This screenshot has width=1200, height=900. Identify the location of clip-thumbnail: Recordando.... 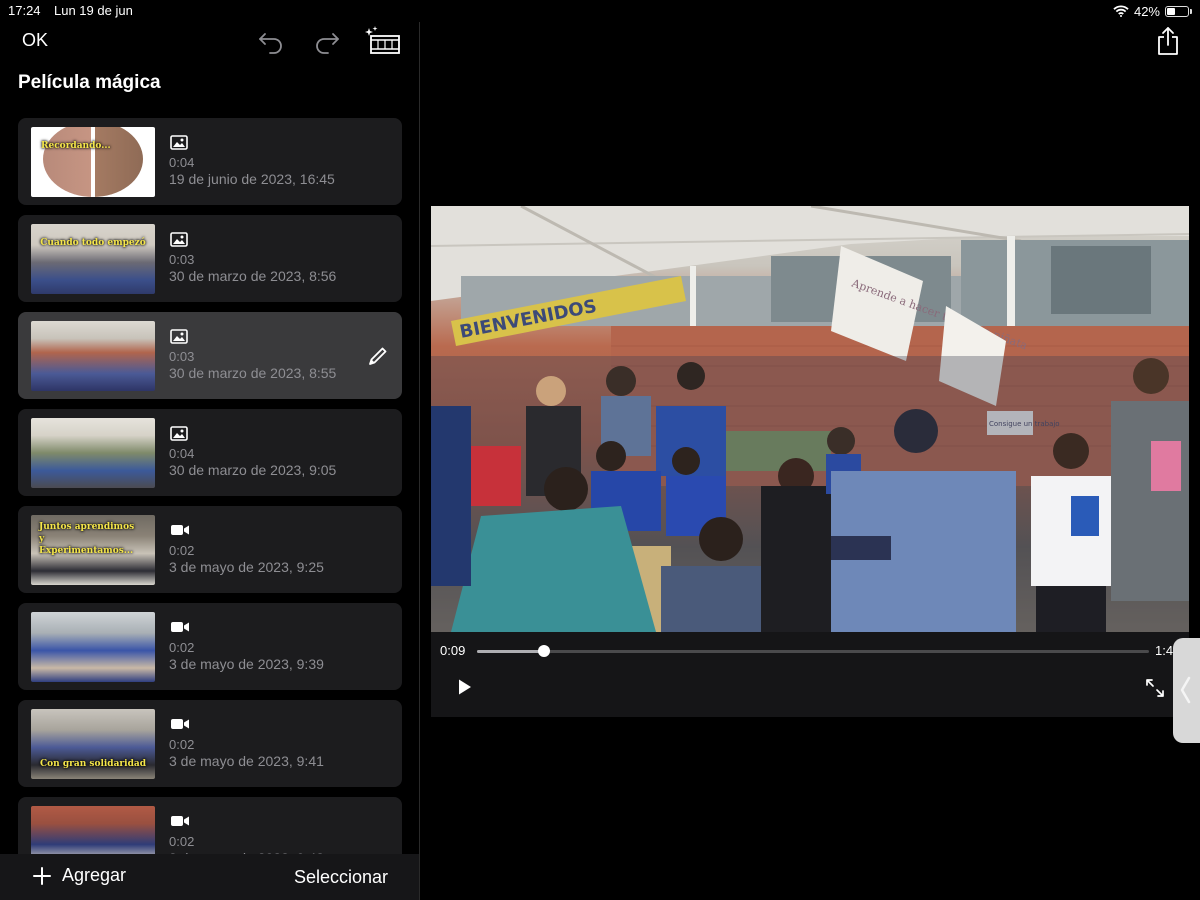
(93, 162).